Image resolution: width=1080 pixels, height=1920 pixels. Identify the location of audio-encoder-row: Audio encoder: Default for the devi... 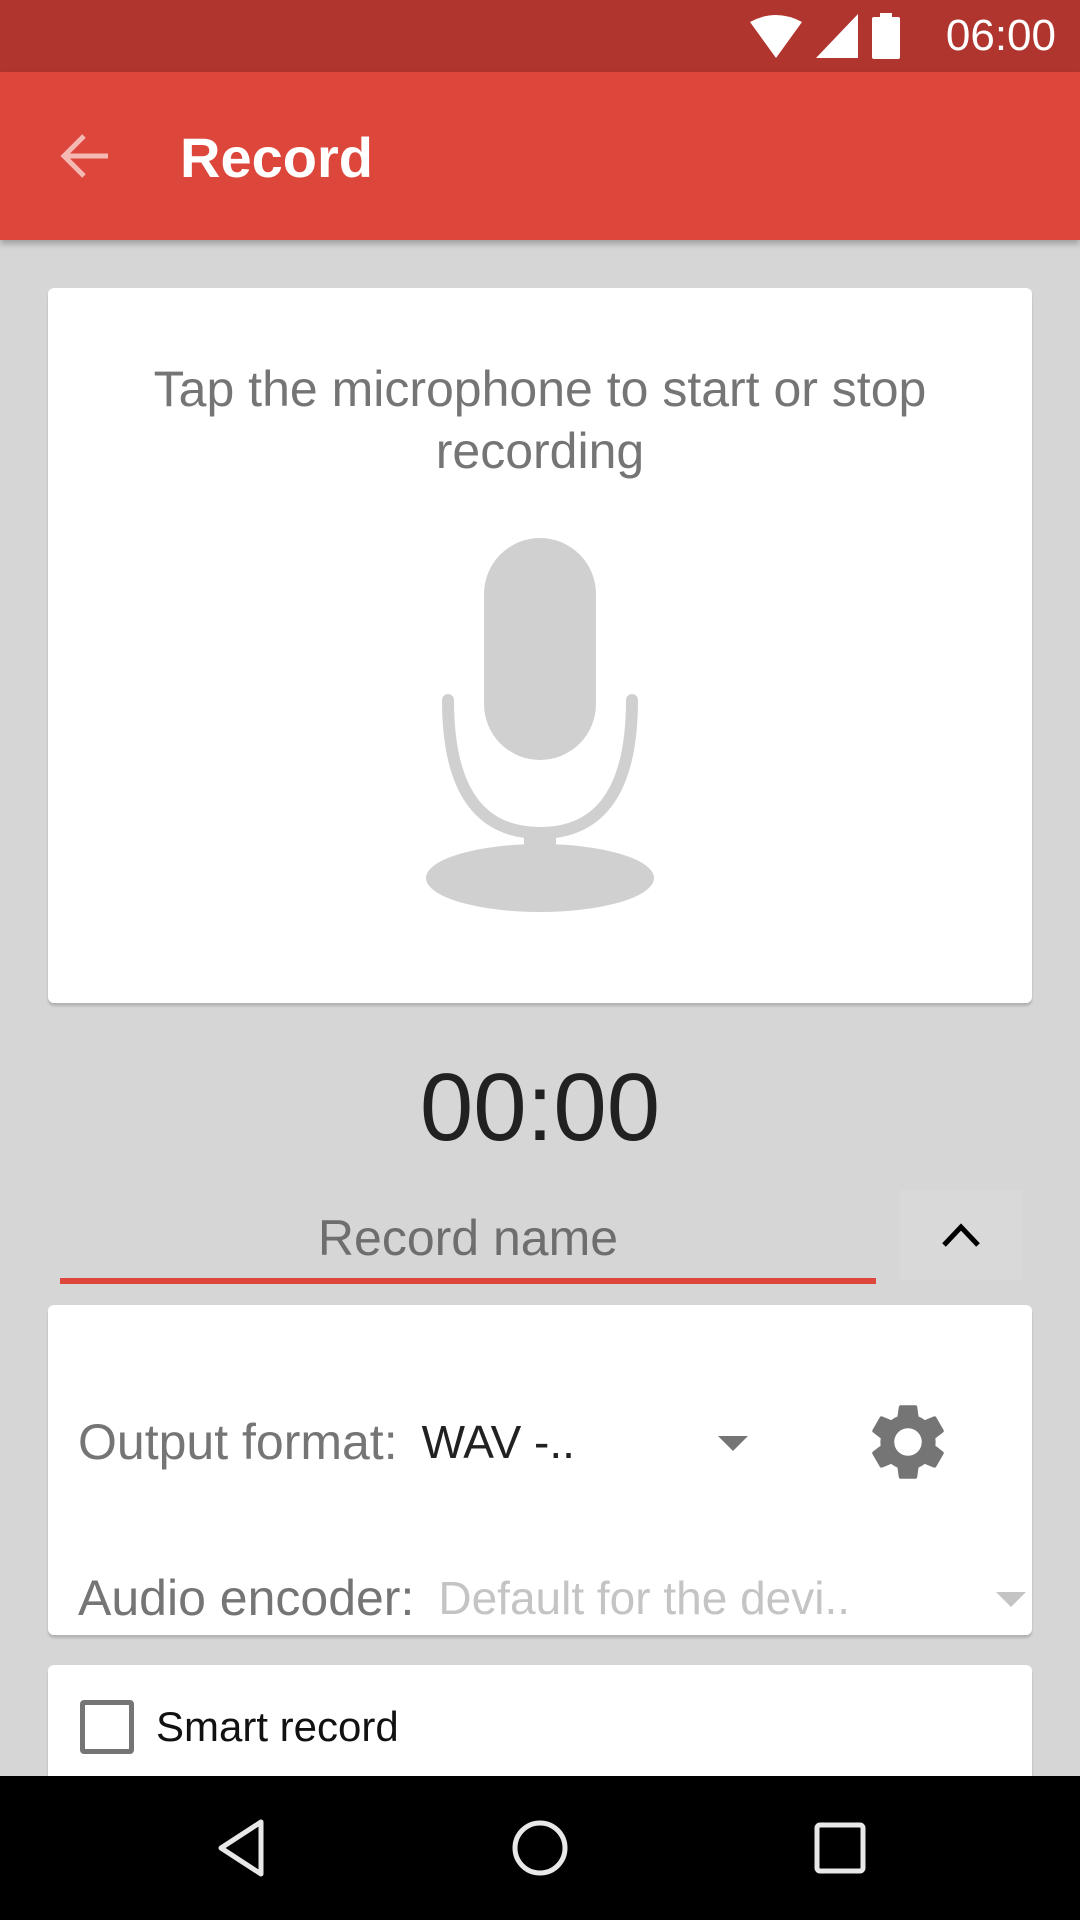
(552, 1598).